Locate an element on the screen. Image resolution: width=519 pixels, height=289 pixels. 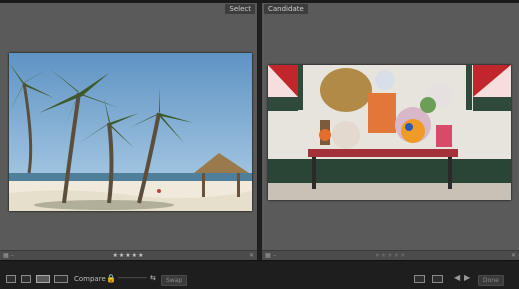
candidate-rating: ★★★★★ is located at coordinates (391, 255).